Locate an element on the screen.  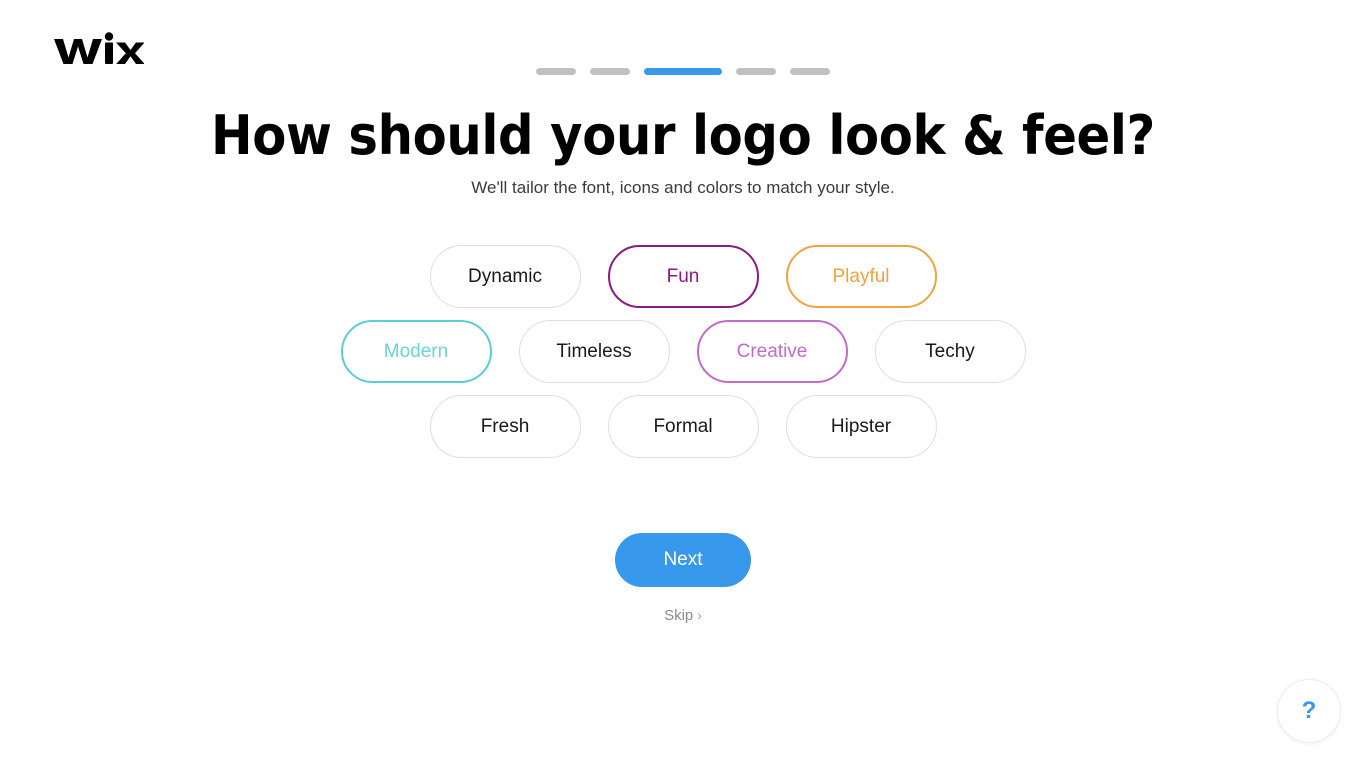
chip-label: Playful is located at coordinates (861, 276).